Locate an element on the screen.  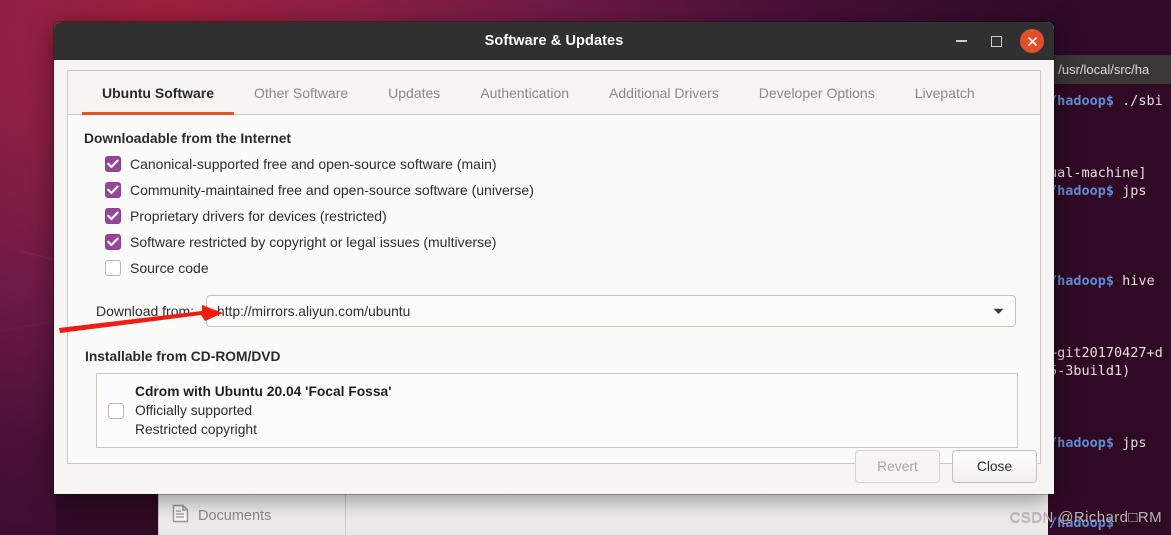
download-from-value: http://mirrors.aliyun.com/ubuntu is located at coordinates (314, 311).